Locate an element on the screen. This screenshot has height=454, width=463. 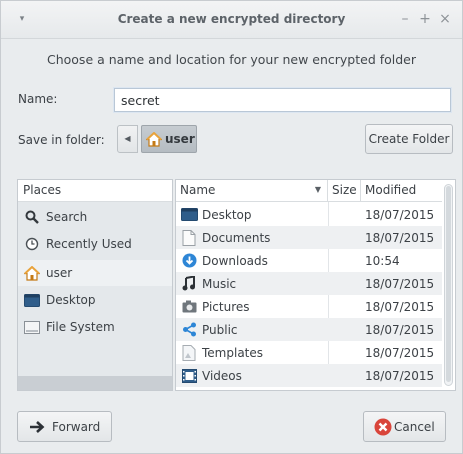
pictures-folder-icon is located at coordinates (189, 307).